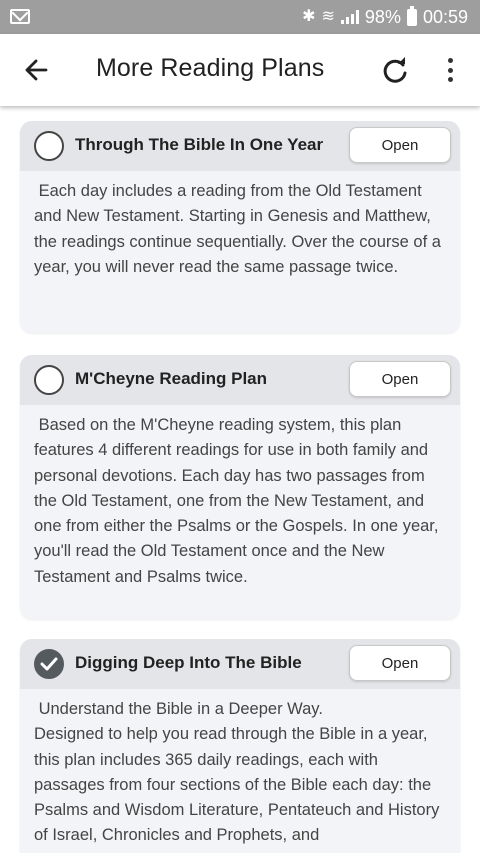 The image size is (480, 853). Describe the element at coordinates (171, 378) in the screenshot. I see `plan-title: M'Cheyne Reading Plan` at that location.